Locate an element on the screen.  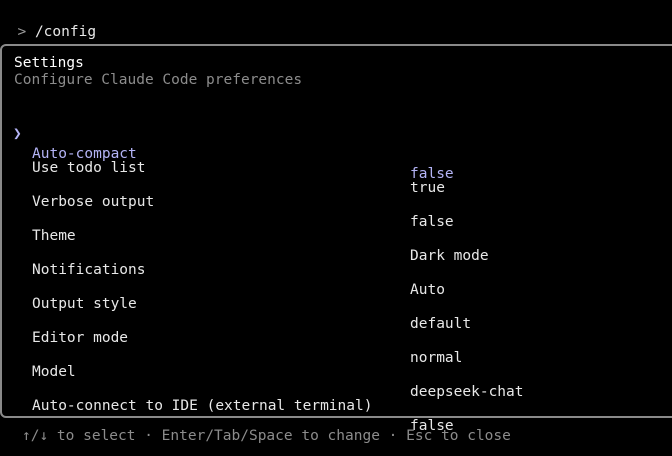
command-line: > /config is located at coordinates (48, 21).